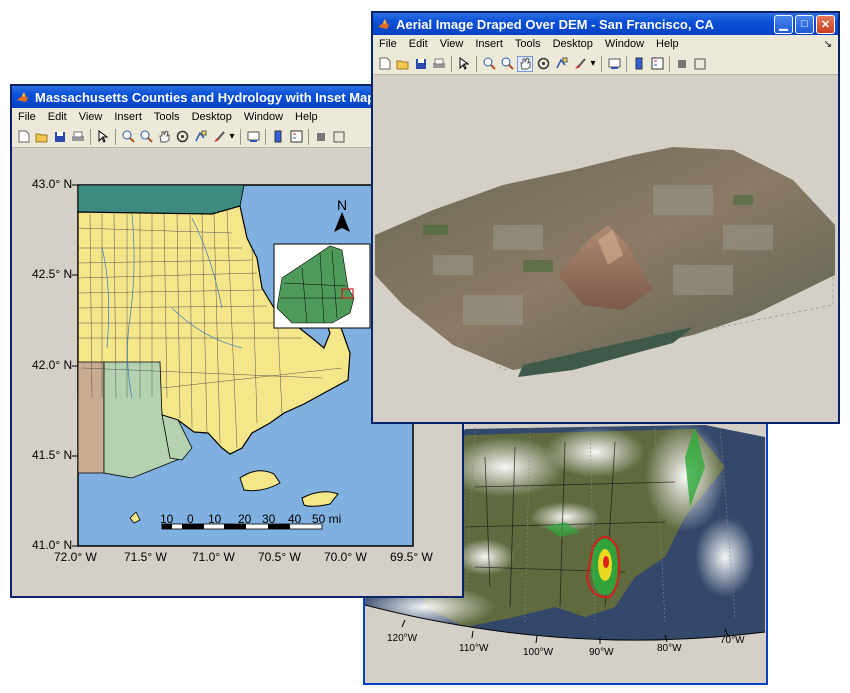  I want to click on minimize-icon: ▁, so click(783, 24).